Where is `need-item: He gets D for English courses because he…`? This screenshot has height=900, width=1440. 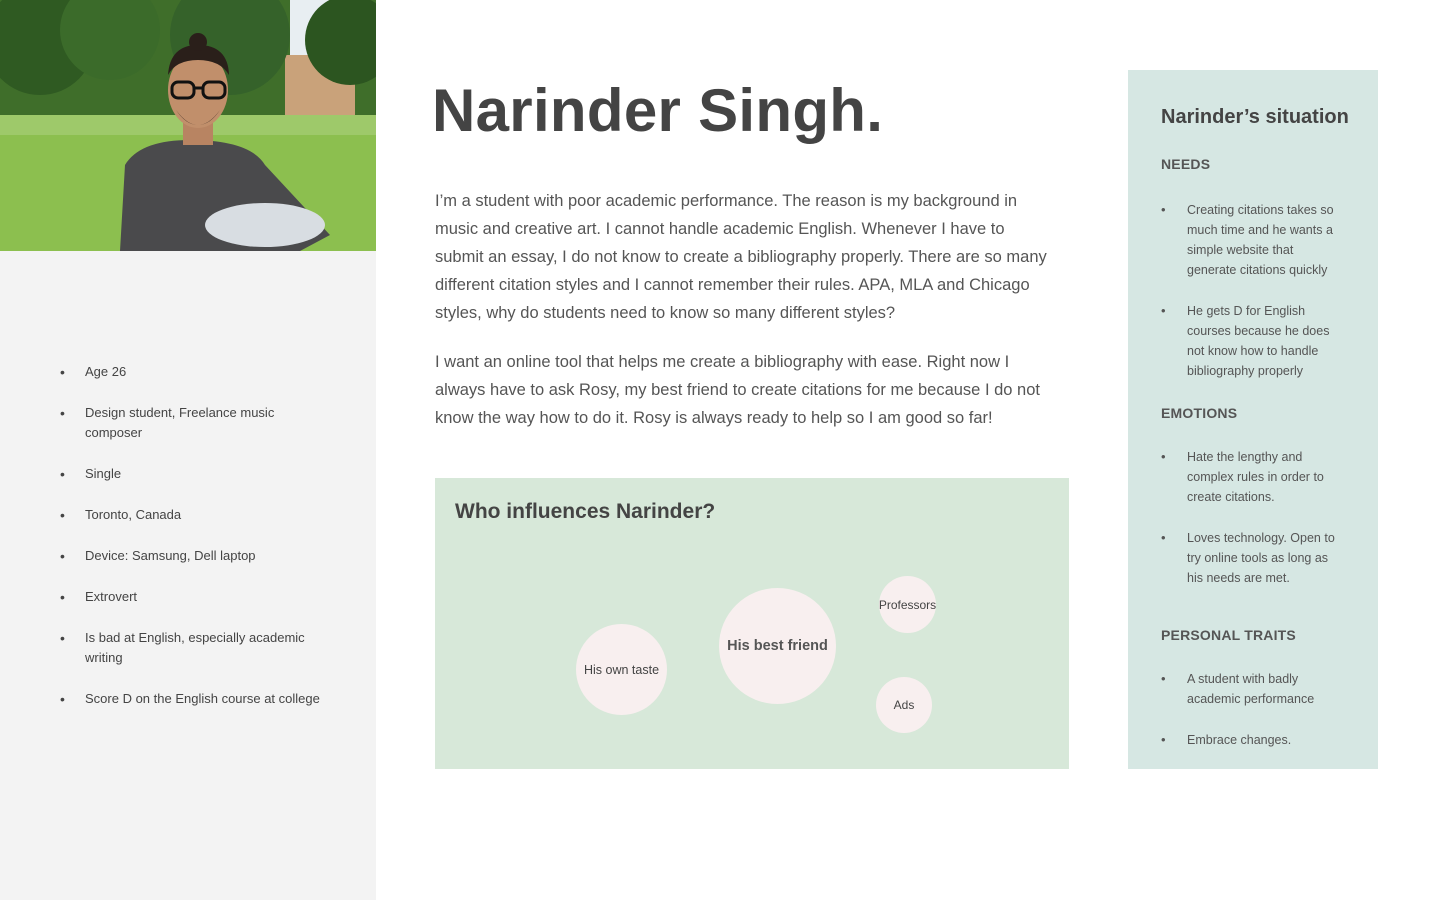
need-item: He gets D for English courses because he… is located at coordinates (1253, 341).